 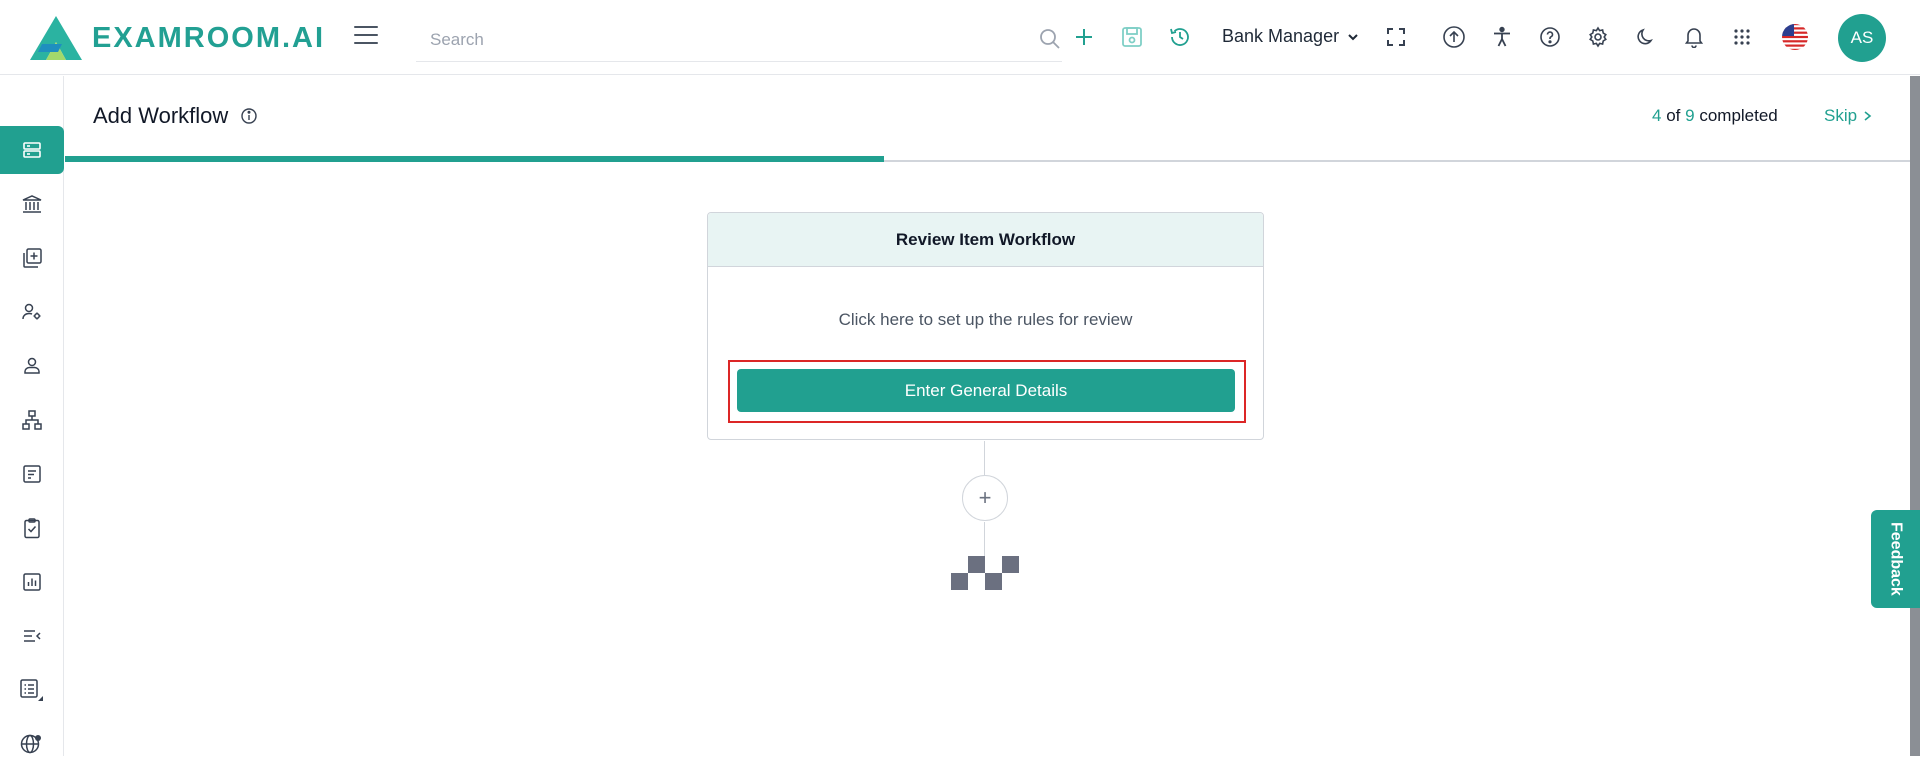 I want to click on bank-icon, so click(x=32, y=204).